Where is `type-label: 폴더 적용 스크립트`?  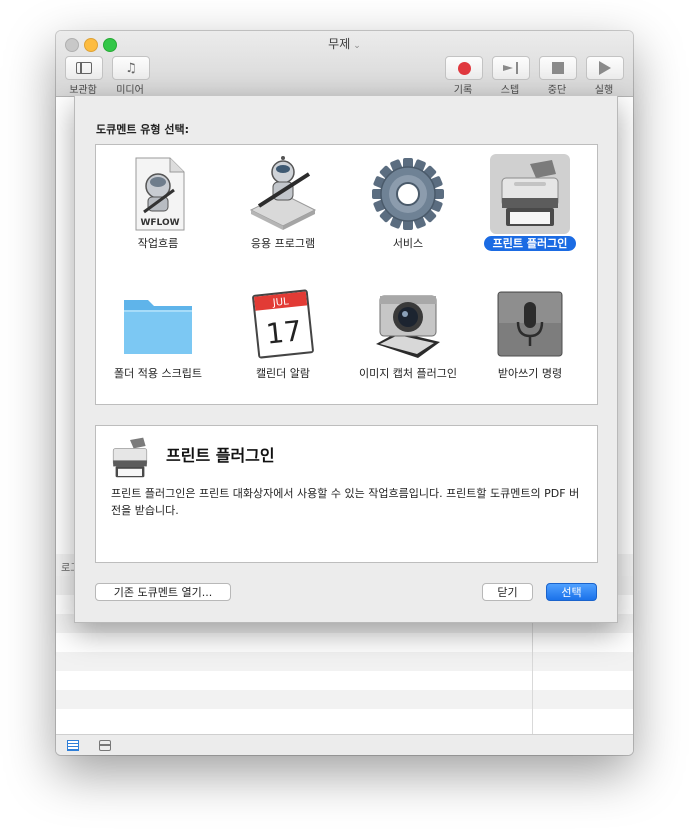
type-label: 폴더 적용 스크립트 is located at coordinates (158, 373).